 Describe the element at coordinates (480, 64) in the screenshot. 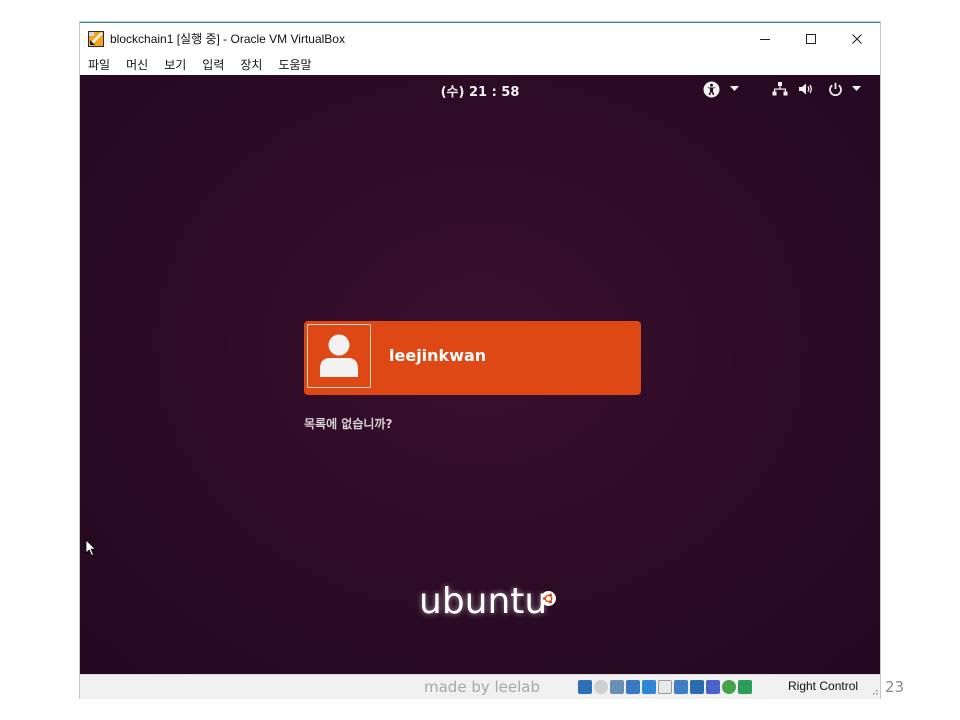

I see `menu-bar: 파일 머신 보기 입력 장치 도움말` at that location.